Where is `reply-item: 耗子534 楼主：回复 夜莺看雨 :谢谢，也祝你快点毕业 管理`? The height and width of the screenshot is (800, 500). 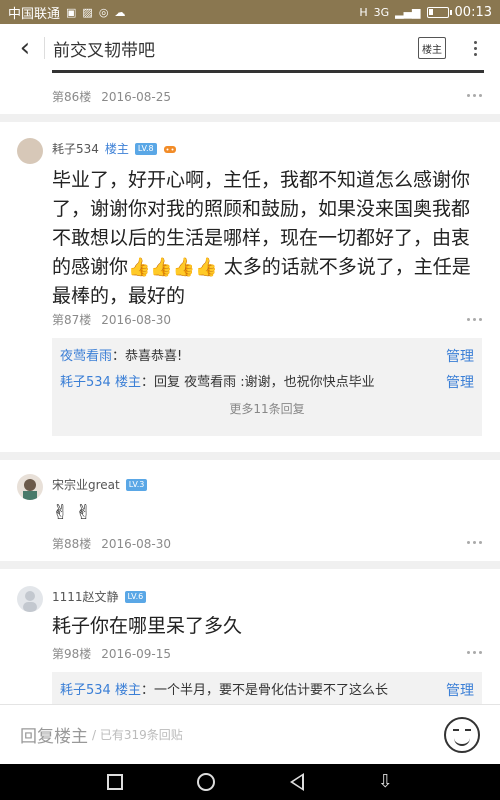
reply-item: 耗子534 楼主：回复 夜莺看雨 :谢谢，也祝你快点毕业 管理 is located at coordinates (267, 383).